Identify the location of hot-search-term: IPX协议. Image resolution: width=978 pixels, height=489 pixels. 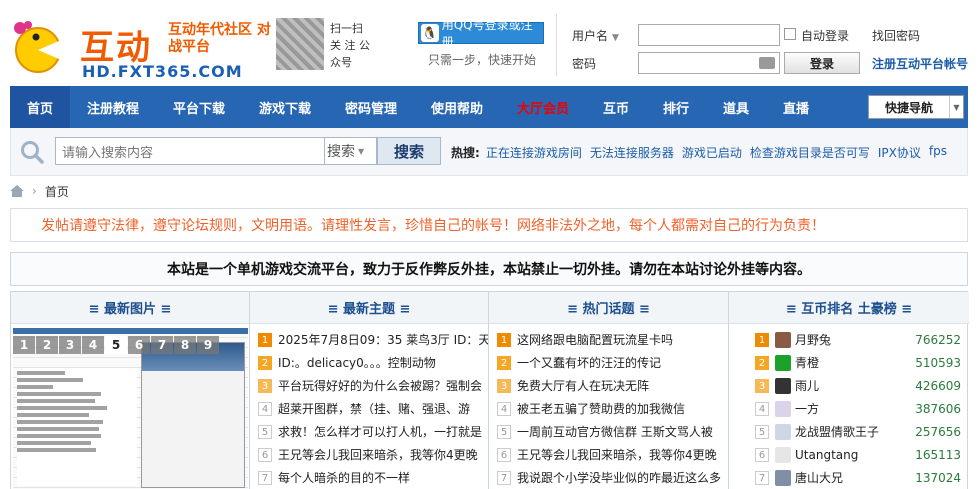
(899, 152).